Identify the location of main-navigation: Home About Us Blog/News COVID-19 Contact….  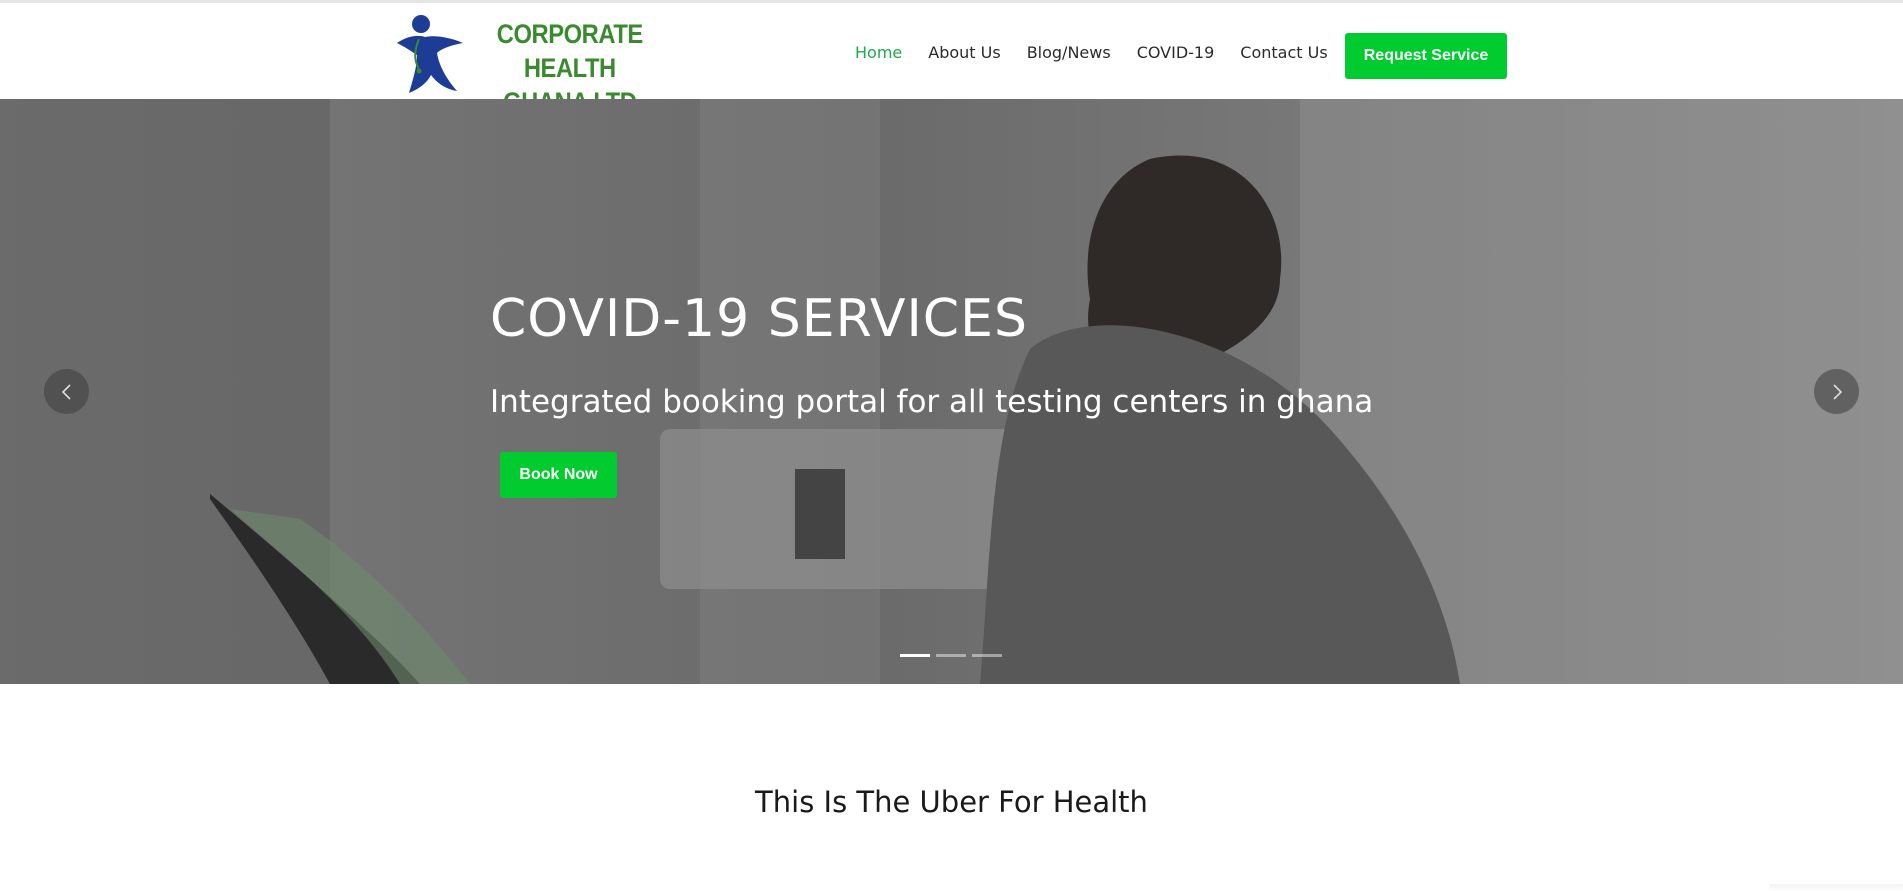
(1104, 53).